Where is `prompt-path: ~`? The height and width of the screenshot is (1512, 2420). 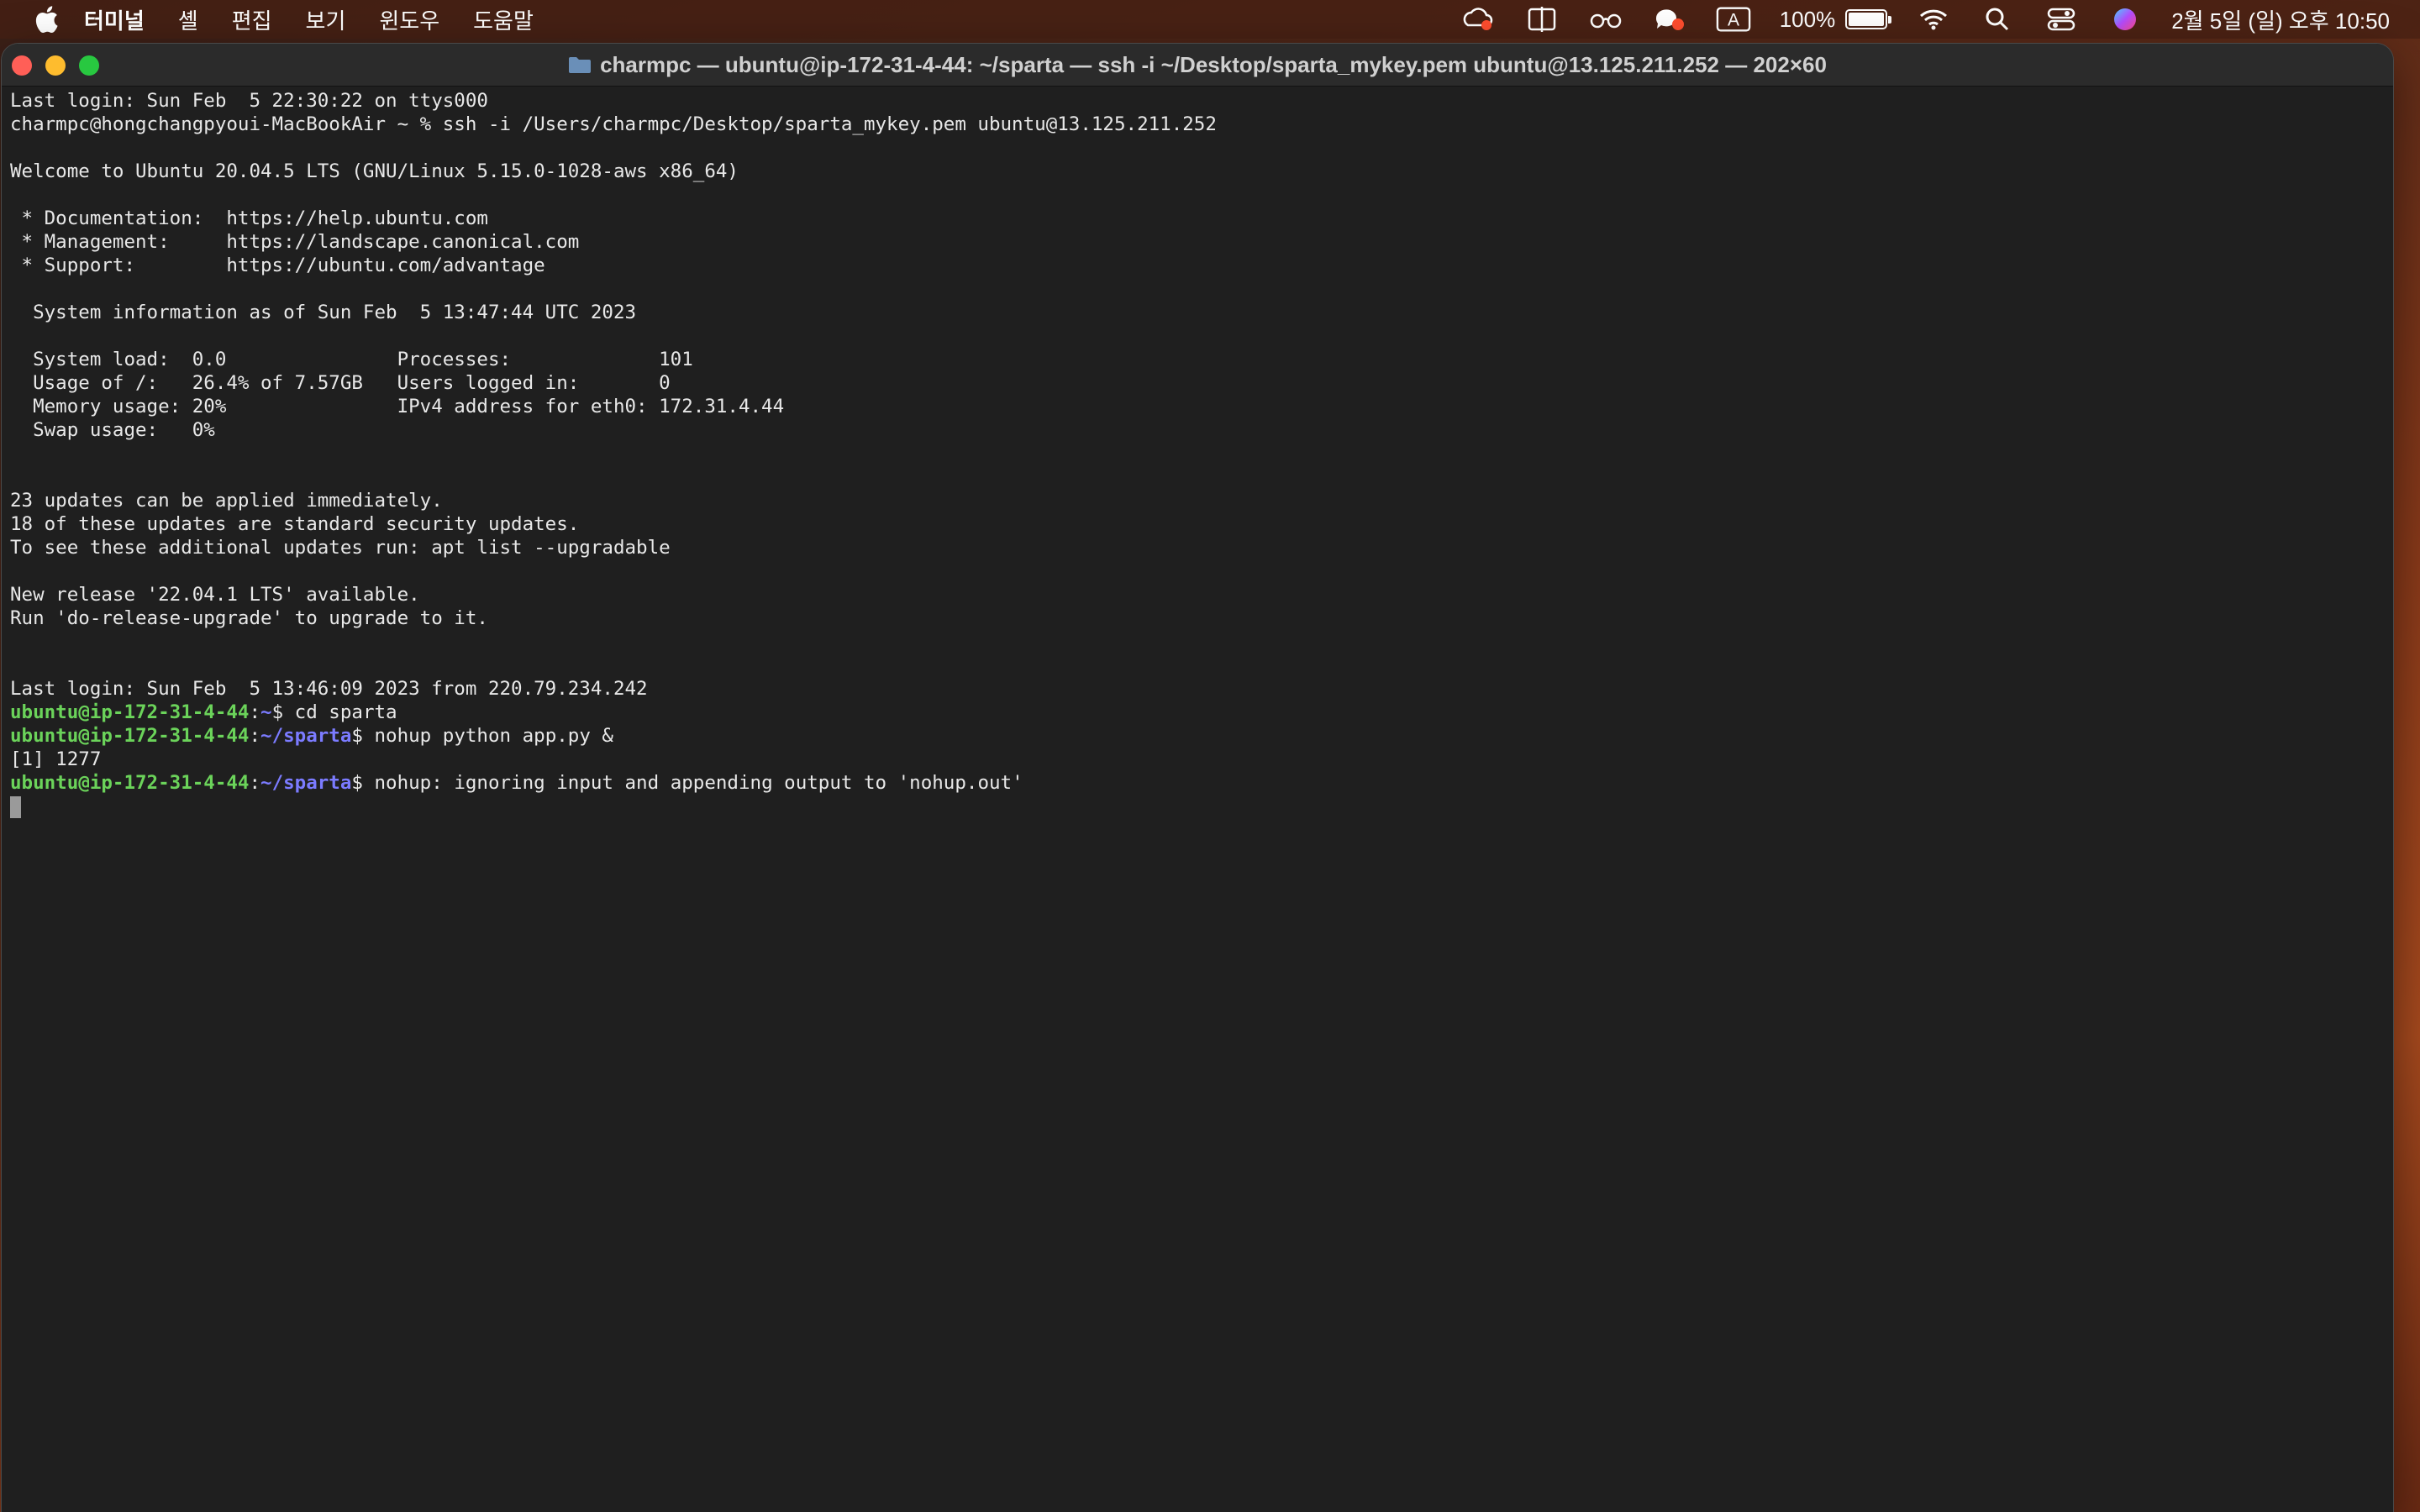
prompt-path: ~ is located at coordinates (266, 712).